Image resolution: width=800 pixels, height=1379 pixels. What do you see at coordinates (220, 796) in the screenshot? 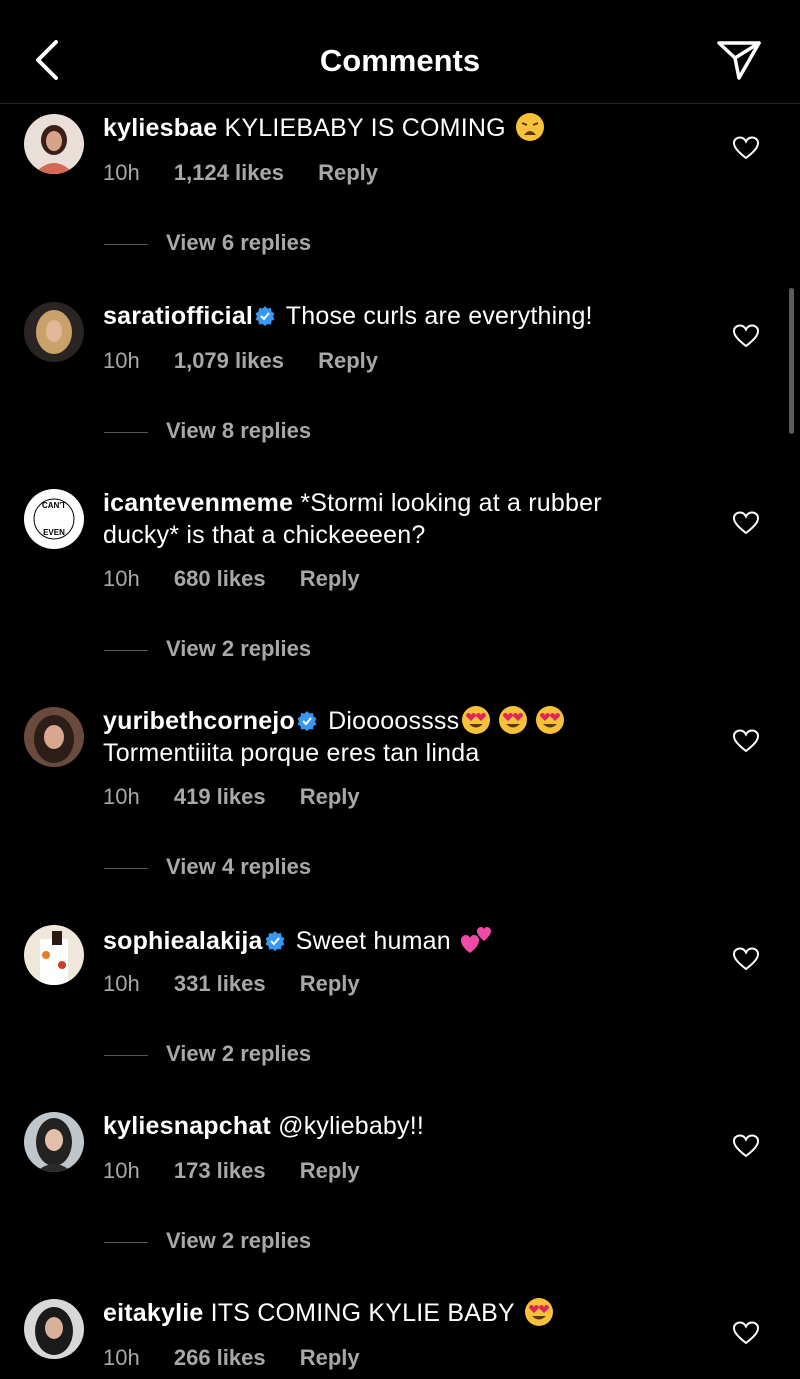
I see `like-count: 419 likes` at bounding box center [220, 796].